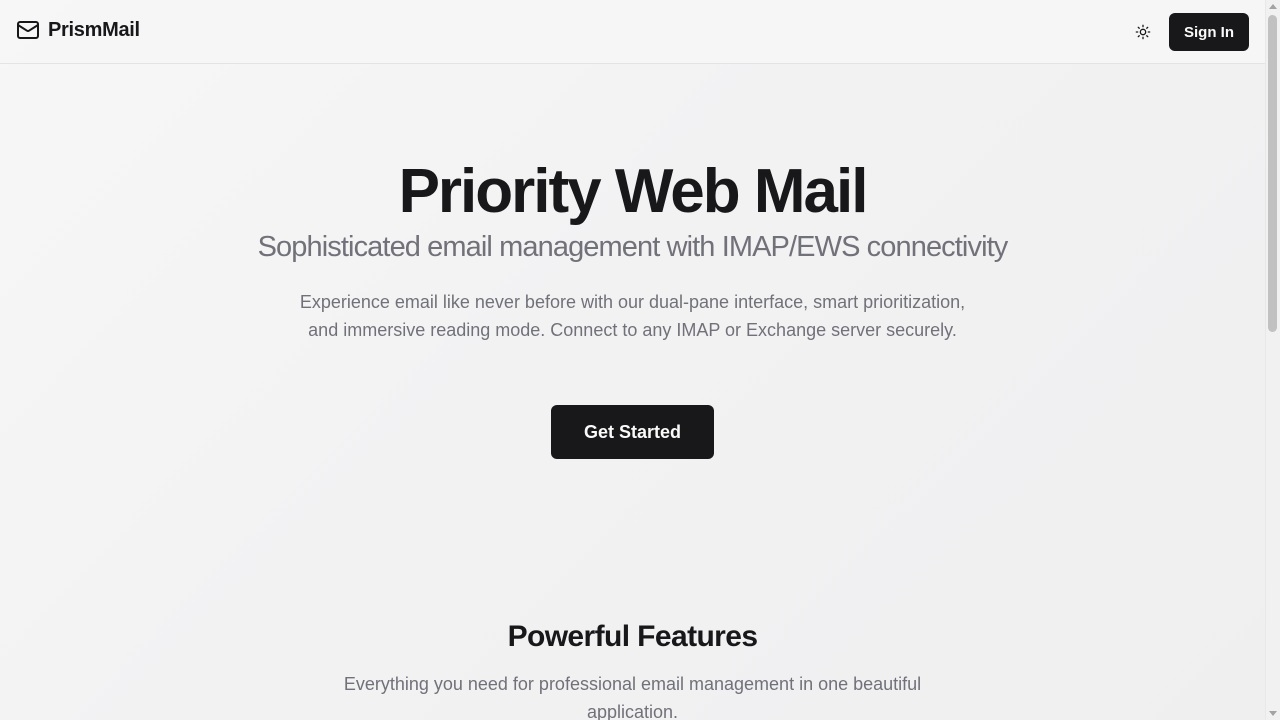 The height and width of the screenshot is (720, 1280). I want to click on mail-icon, so click(28, 30).